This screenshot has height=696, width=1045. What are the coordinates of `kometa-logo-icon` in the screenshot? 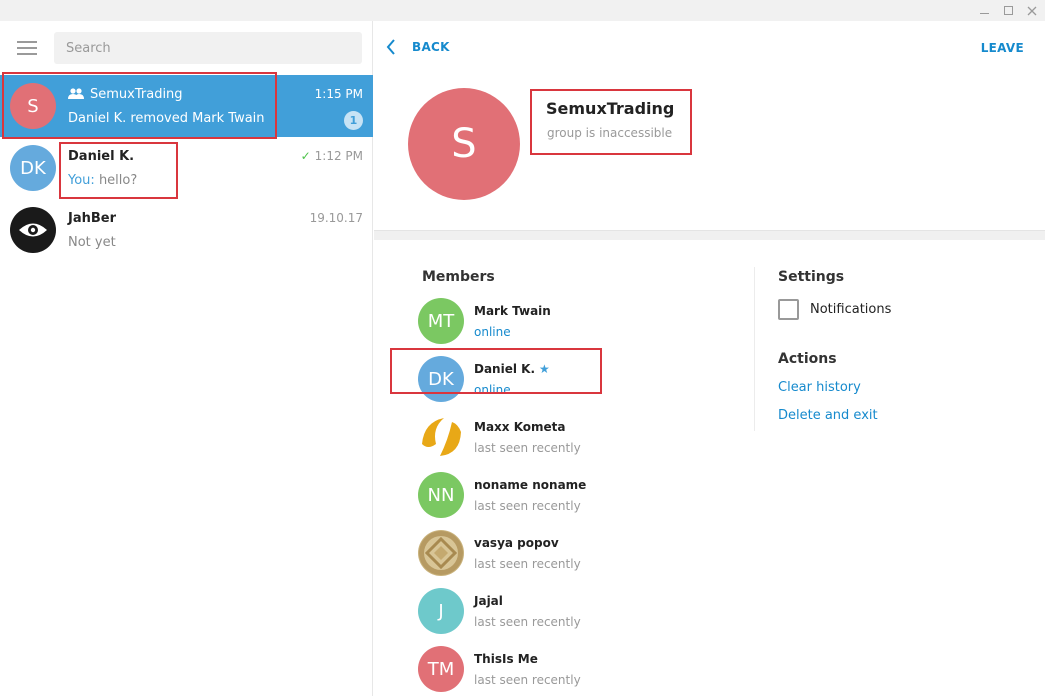 It's located at (441, 437).